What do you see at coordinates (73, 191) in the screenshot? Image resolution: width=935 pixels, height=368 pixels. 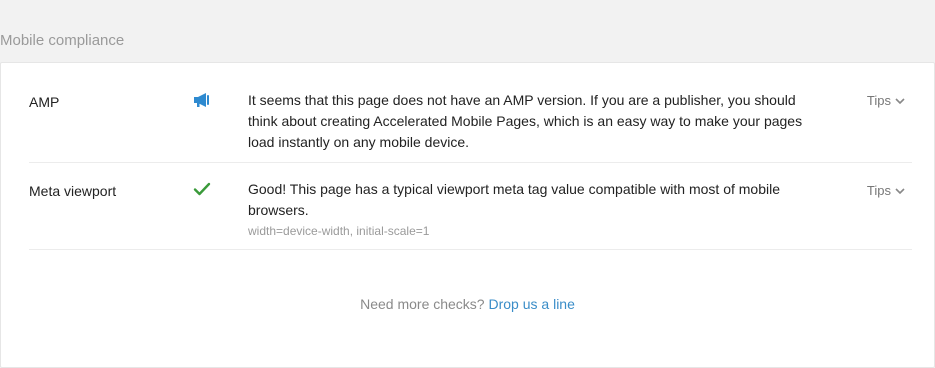 I see `check-name: Meta viewport` at bounding box center [73, 191].